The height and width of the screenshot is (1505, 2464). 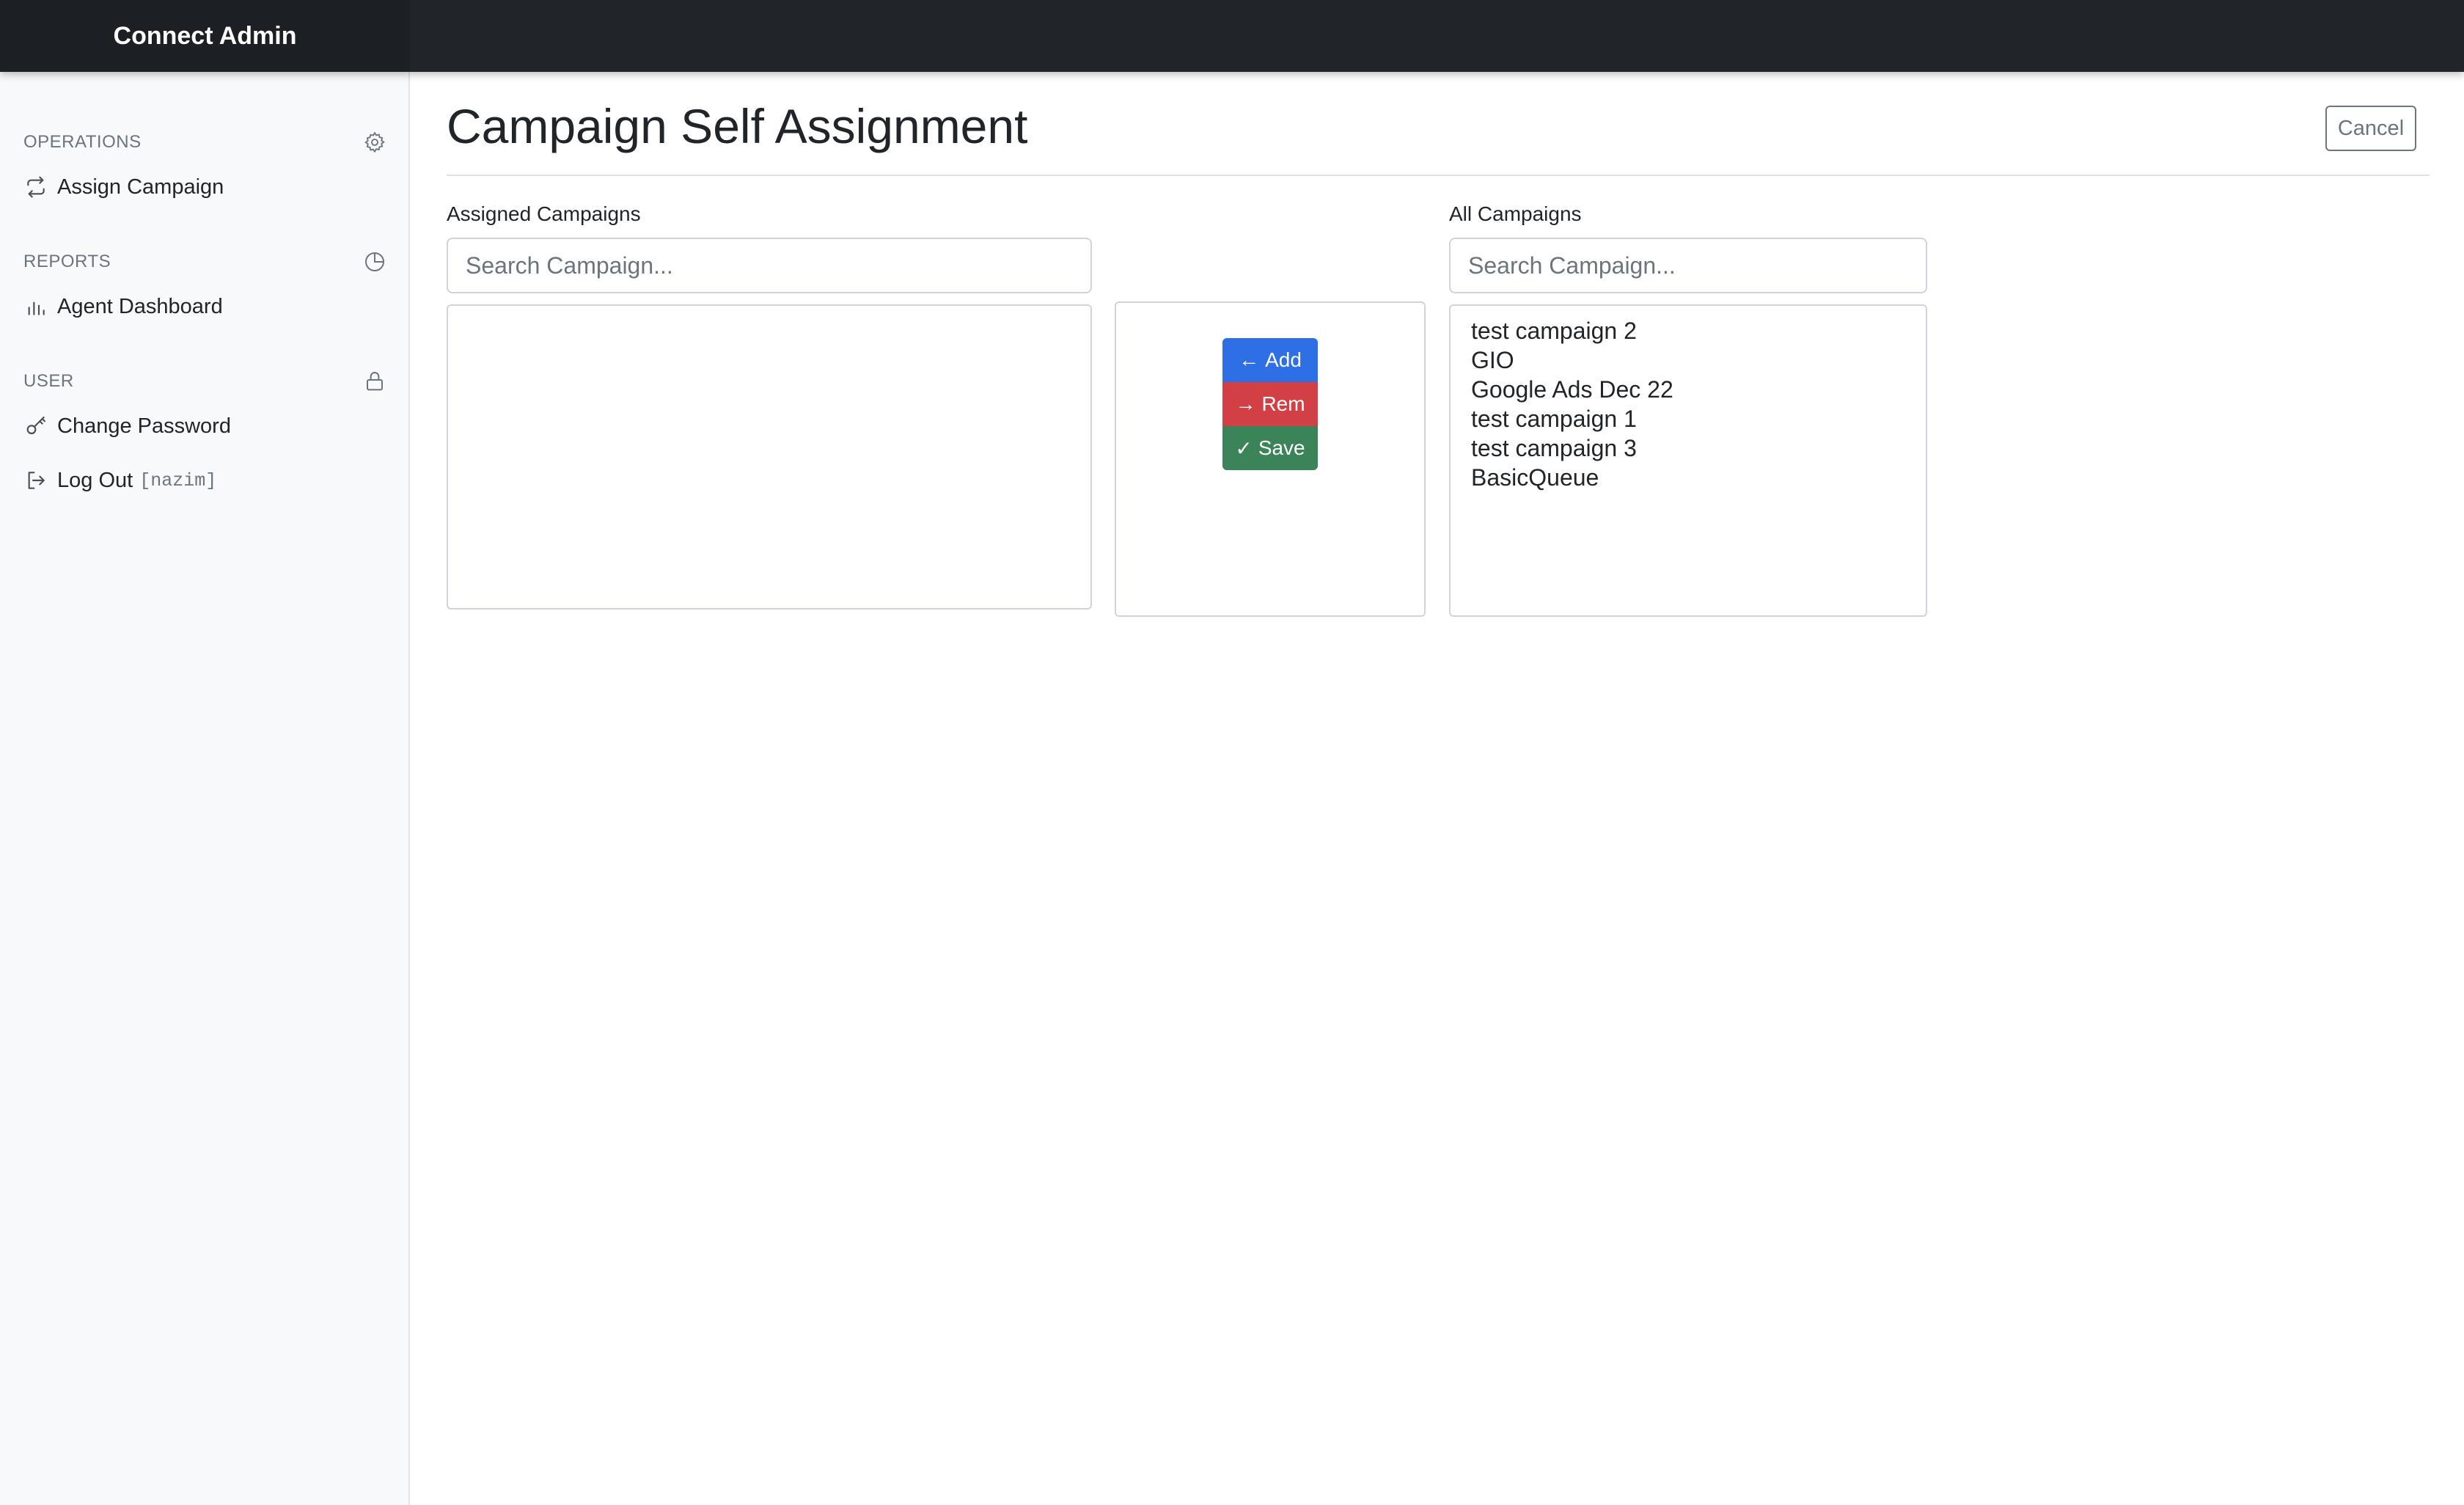 I want to click on sidebar-item-log-out: Log Out [nazim], so click(x=119, y=480).